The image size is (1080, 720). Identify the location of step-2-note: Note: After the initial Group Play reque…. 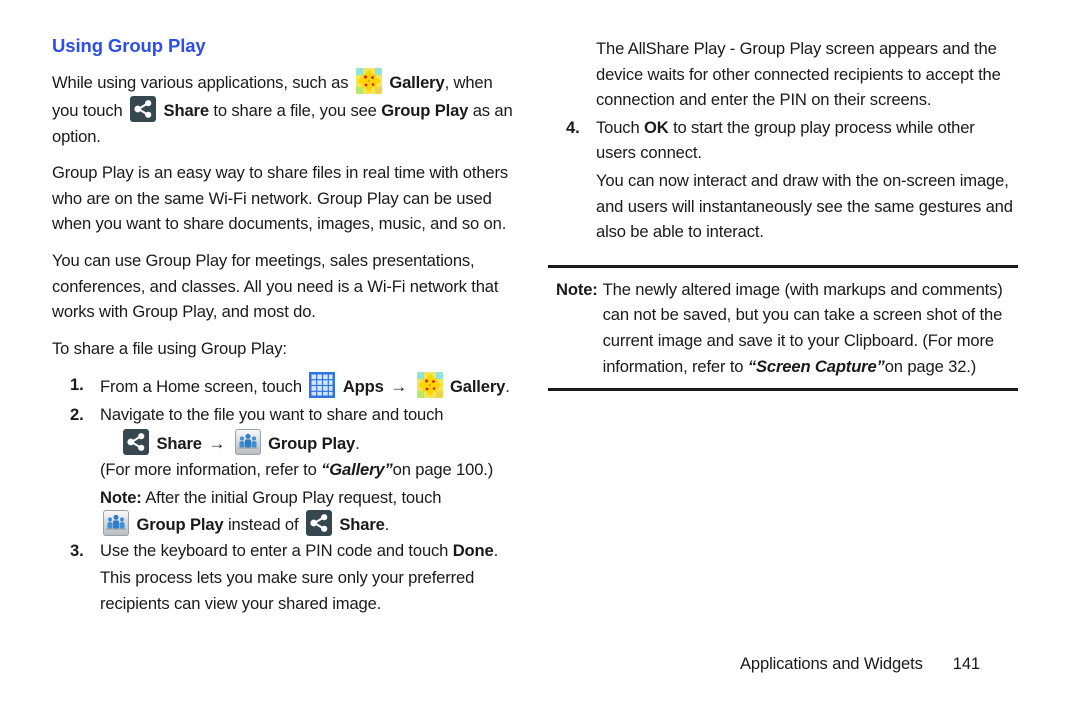
(287, 498).